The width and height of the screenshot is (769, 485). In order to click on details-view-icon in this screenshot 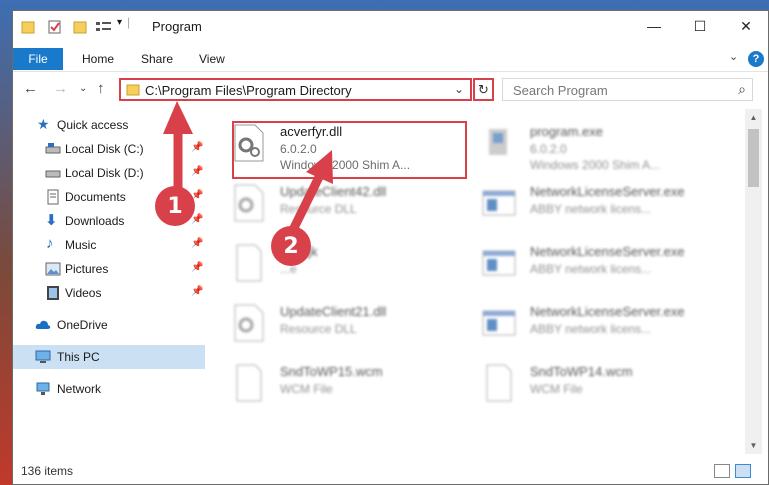, I will do `click(722, 471)`.